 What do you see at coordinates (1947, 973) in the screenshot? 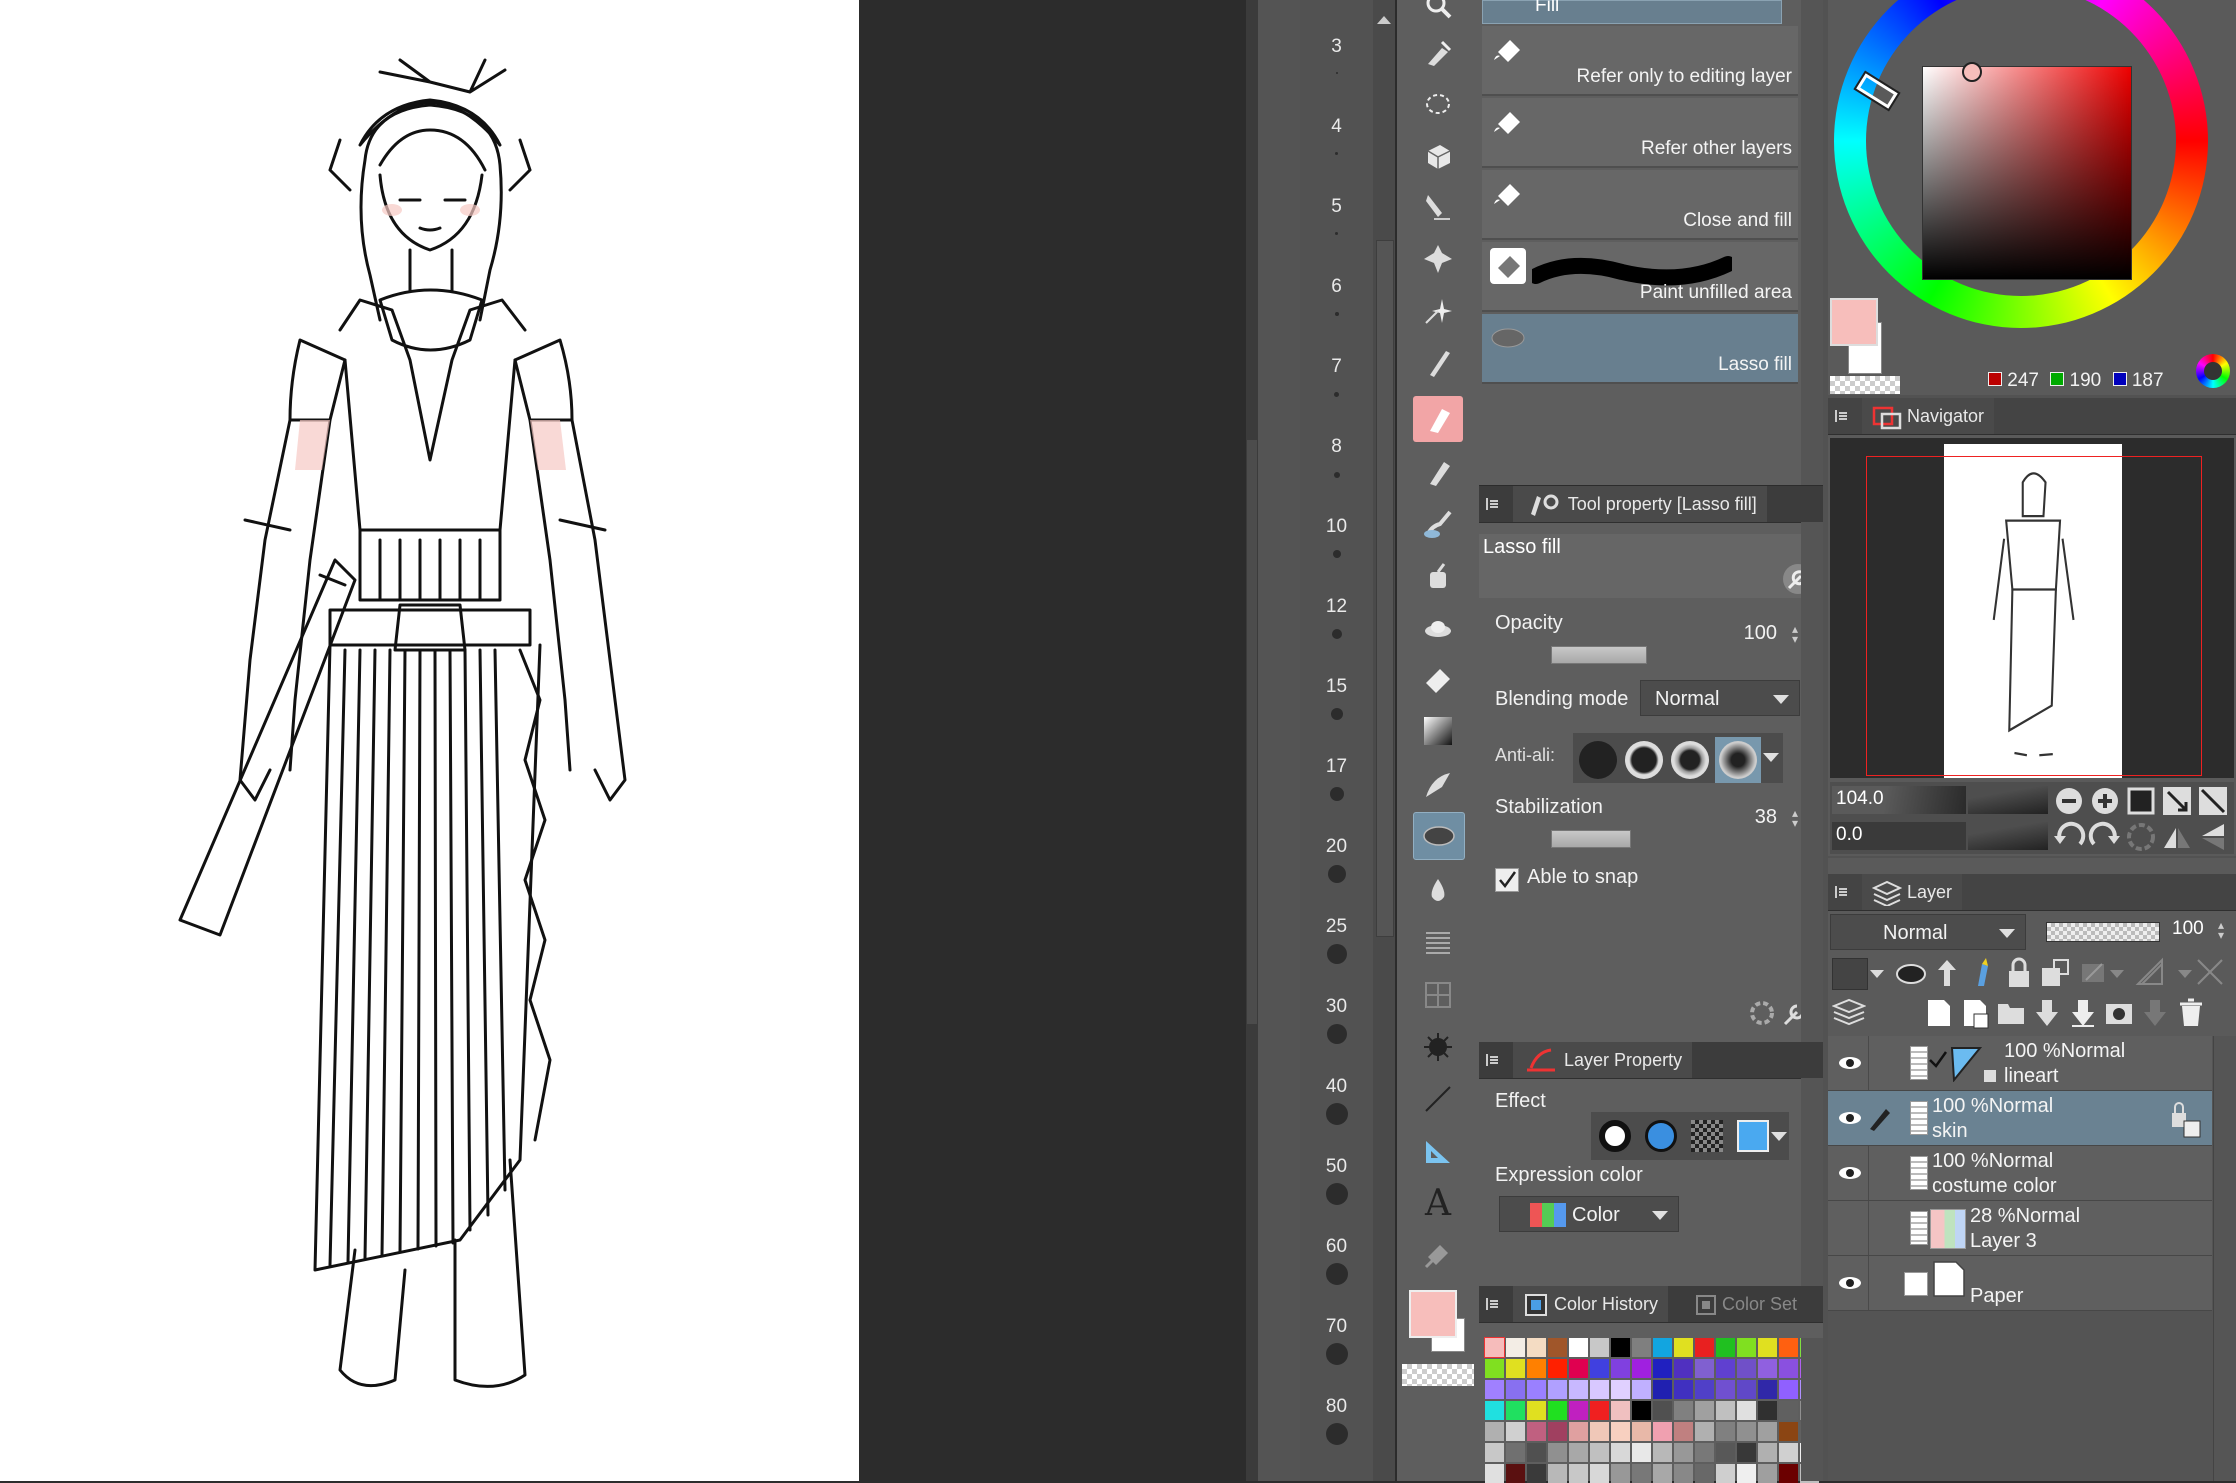
I see `reference-layer-icon` at bounding box center [1947, 973].